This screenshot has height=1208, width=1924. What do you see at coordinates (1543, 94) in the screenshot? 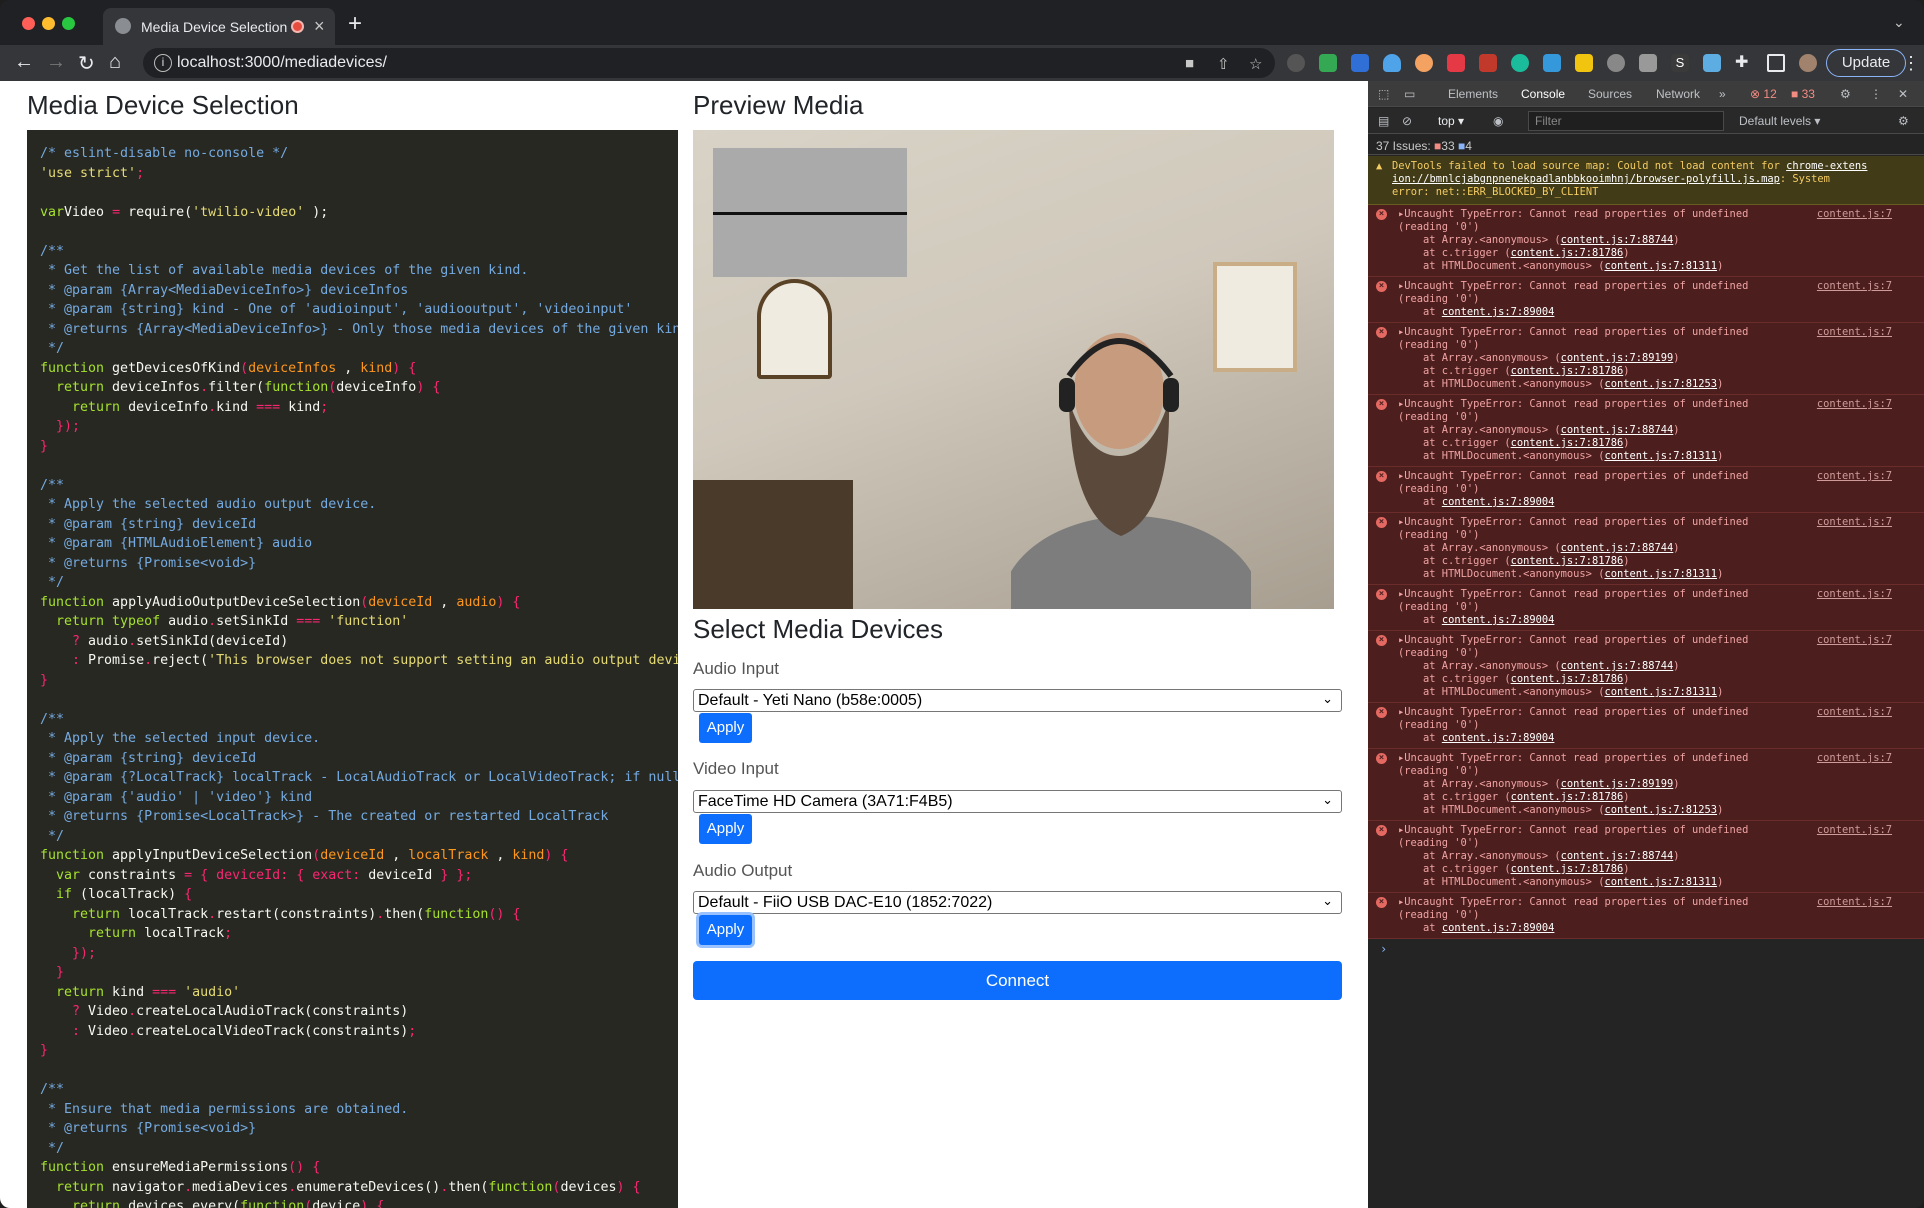
I see `tab-console: Console` at bounding box center [1543, 94].